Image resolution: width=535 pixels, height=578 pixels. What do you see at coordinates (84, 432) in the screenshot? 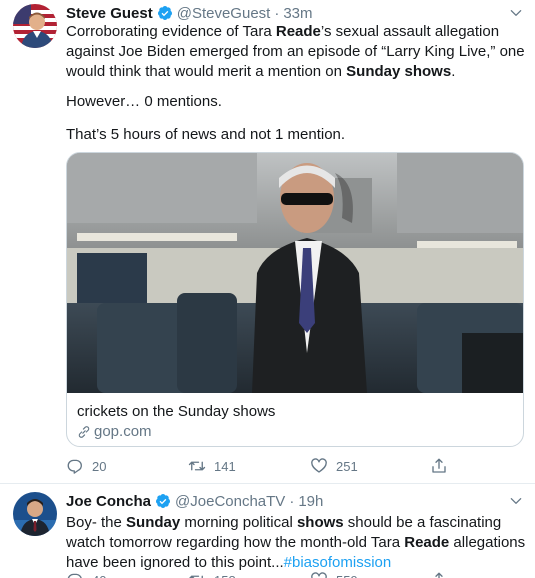
I see `link-icon` at bounding box center [84, 432].